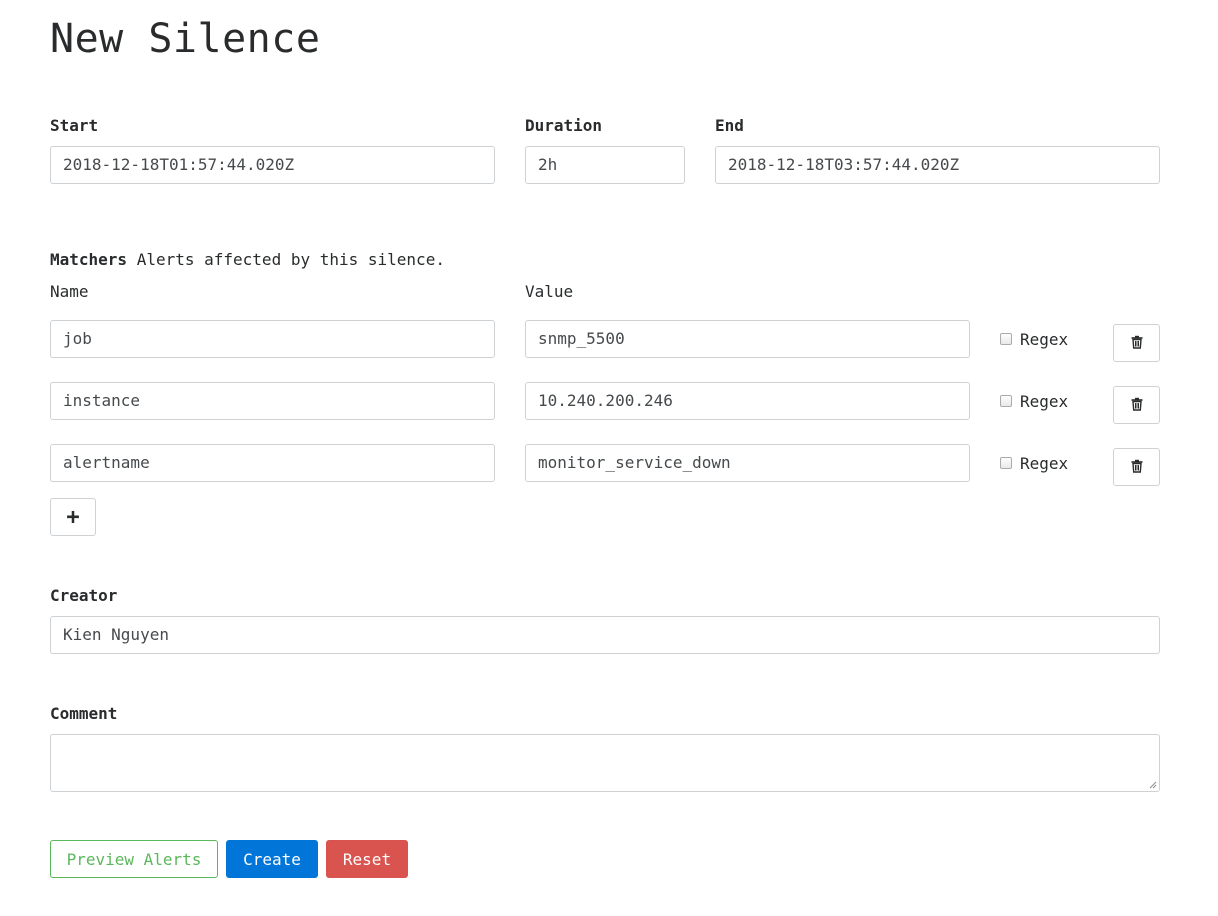 The width and height of the screenshot is (1218, 916). I want to click on matcher-value-input: 10.240.200.246, so click(747, 401).